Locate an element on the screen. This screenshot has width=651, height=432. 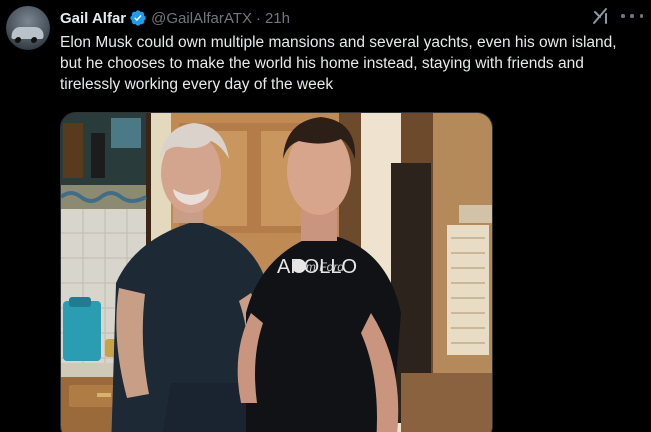
grok-icon is located at coordinates (601, 16).